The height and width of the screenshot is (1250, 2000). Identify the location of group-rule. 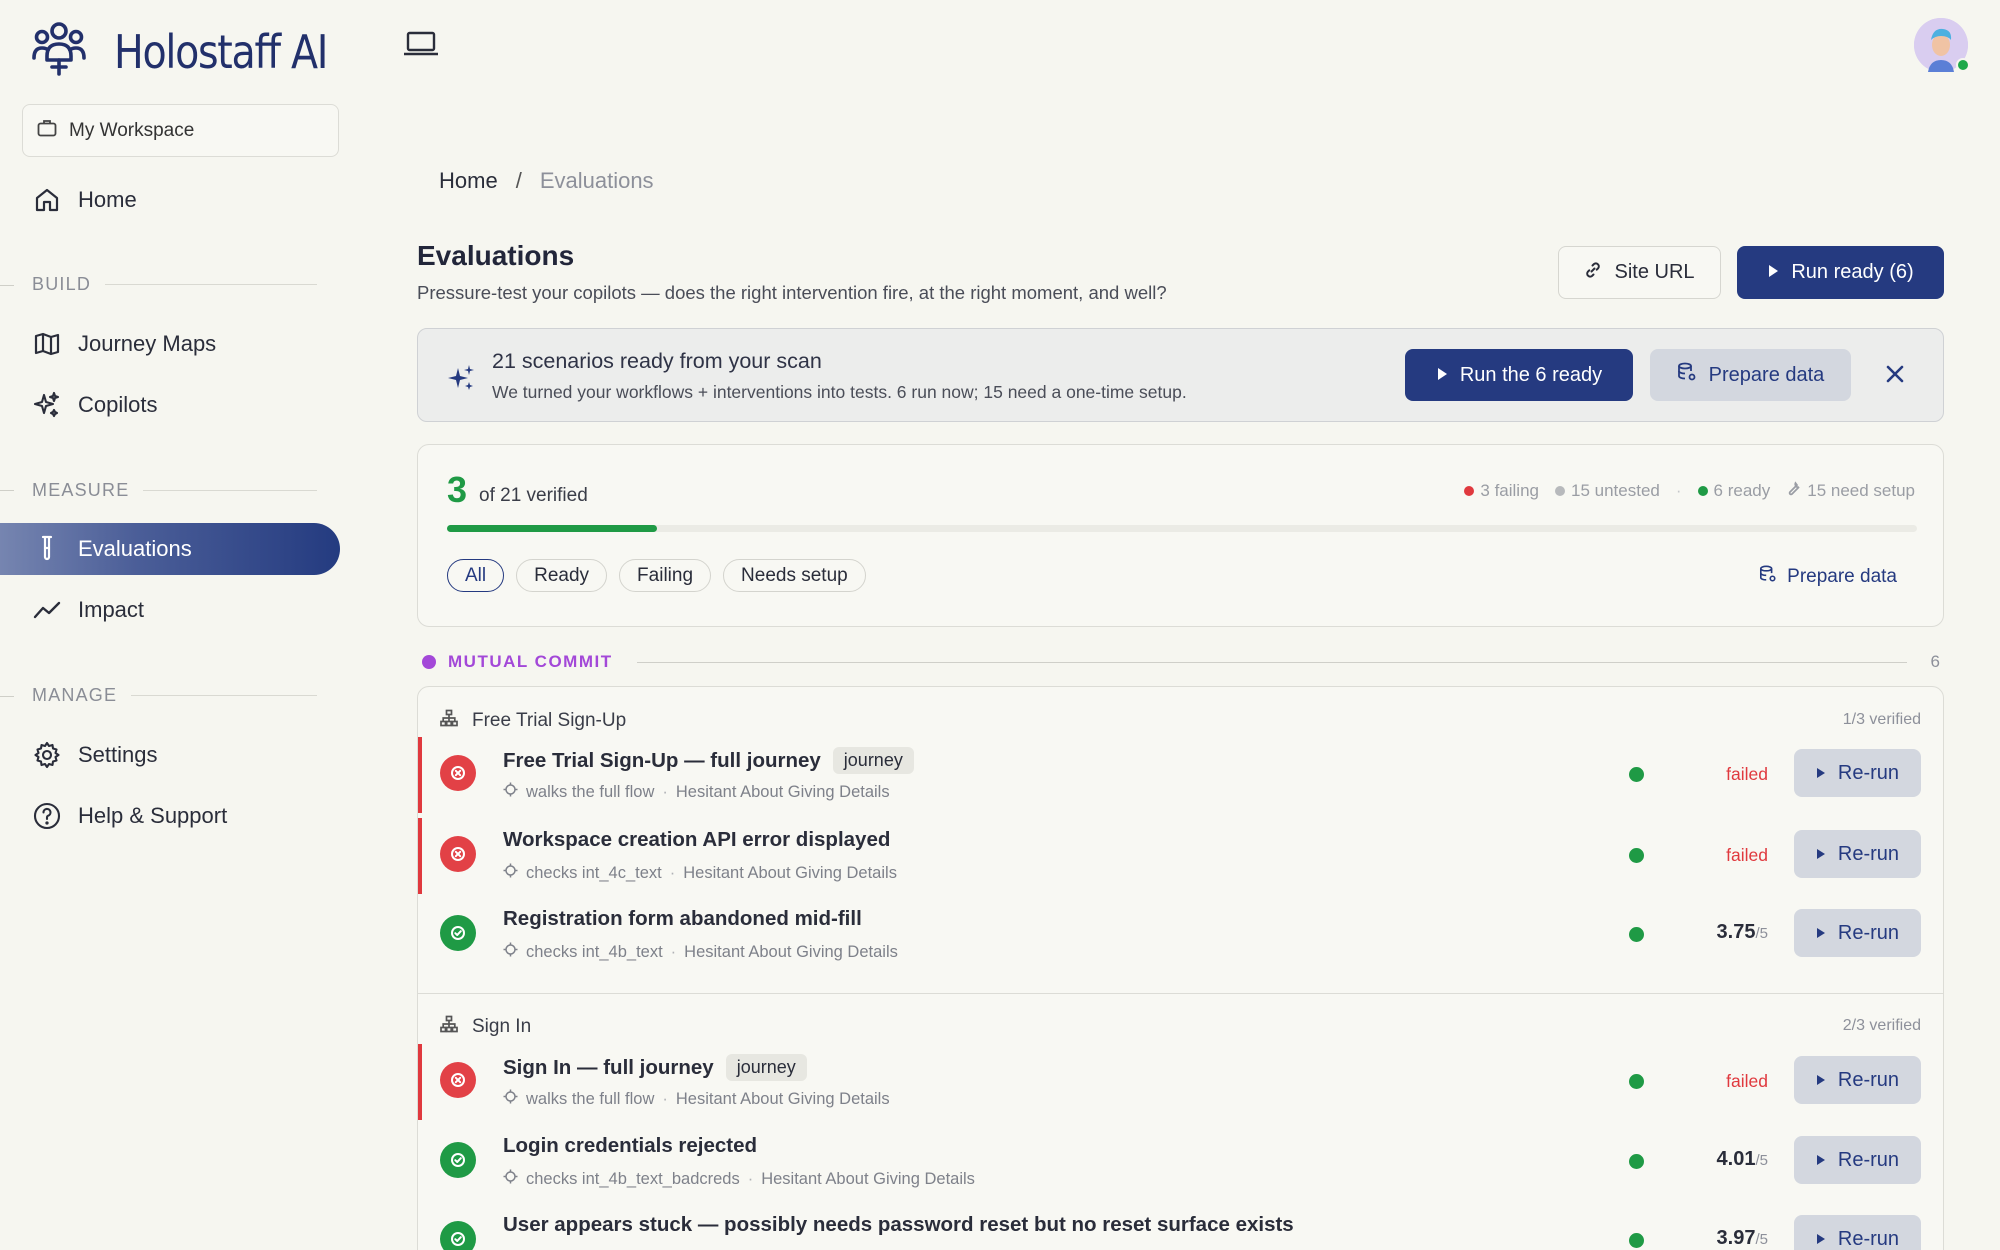
(1271, 662).